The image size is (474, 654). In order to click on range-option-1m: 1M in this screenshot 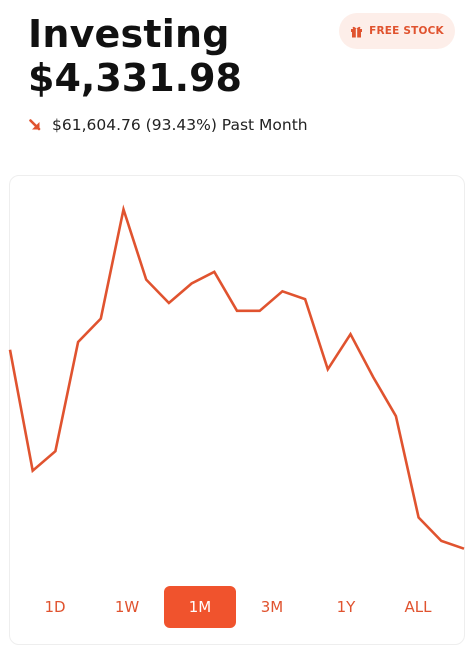, I will do `click(200, 607)`.